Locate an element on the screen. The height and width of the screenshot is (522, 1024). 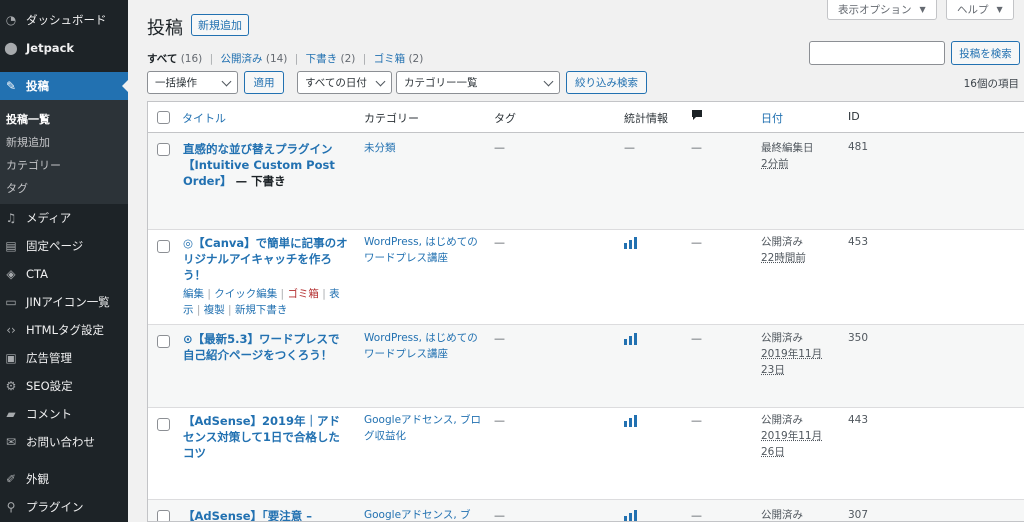
menu-contact: ✉ お問い合わせ is located at coordinates (64, 442).